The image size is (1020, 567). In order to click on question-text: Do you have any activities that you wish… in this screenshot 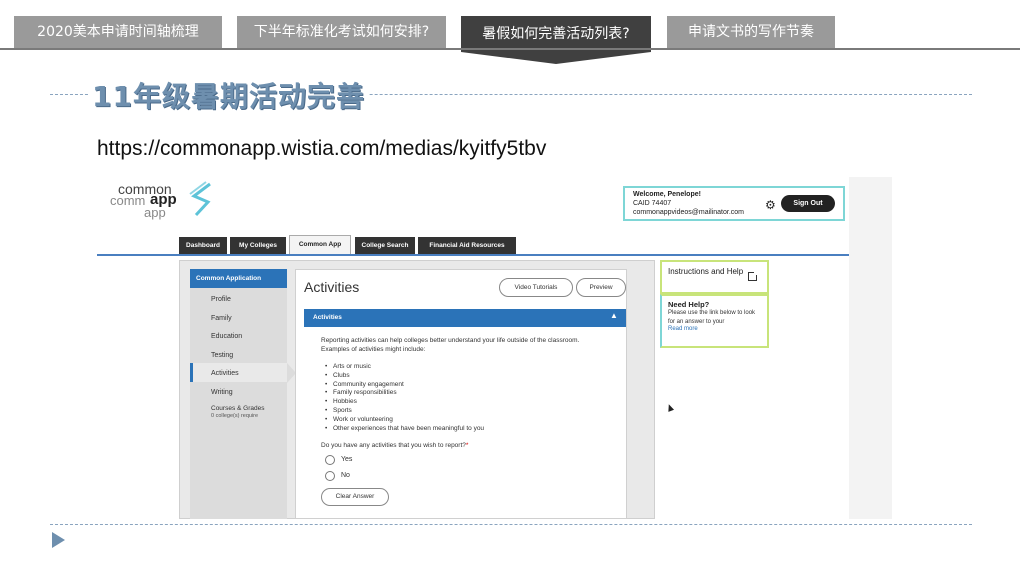, I will do `click(393, 445)`.